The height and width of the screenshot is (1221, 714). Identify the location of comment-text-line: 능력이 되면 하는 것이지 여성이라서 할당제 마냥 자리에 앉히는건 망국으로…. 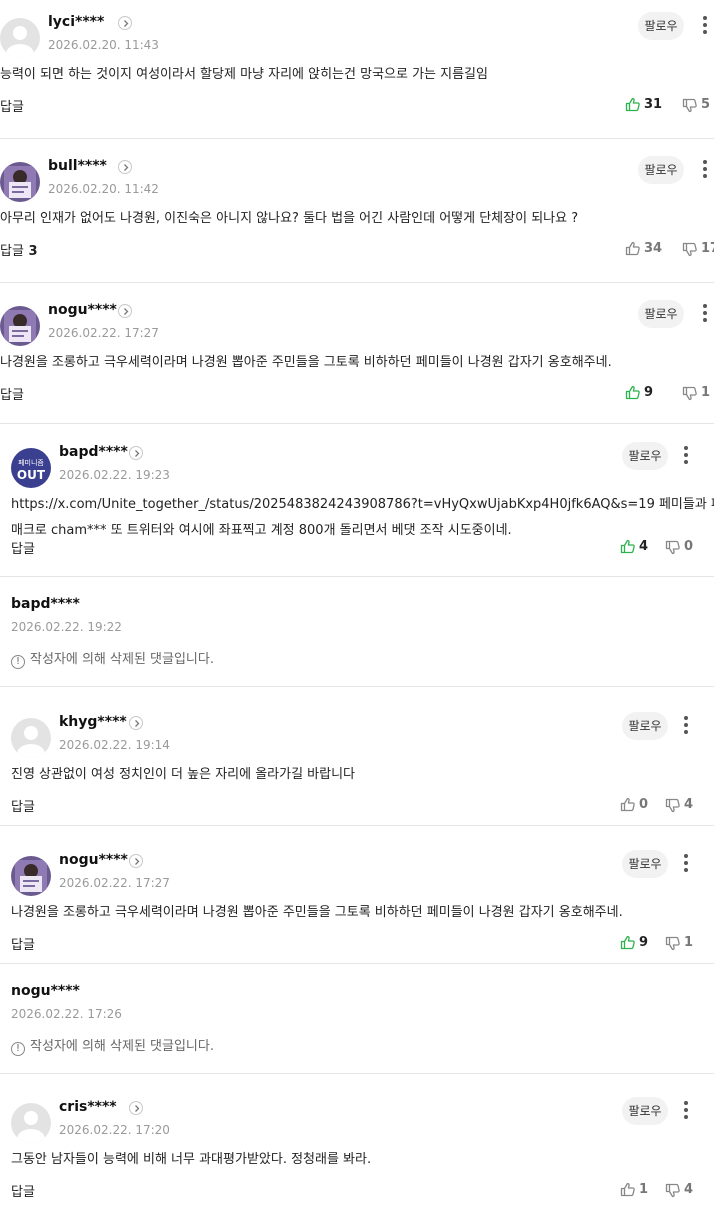
(244, 74).